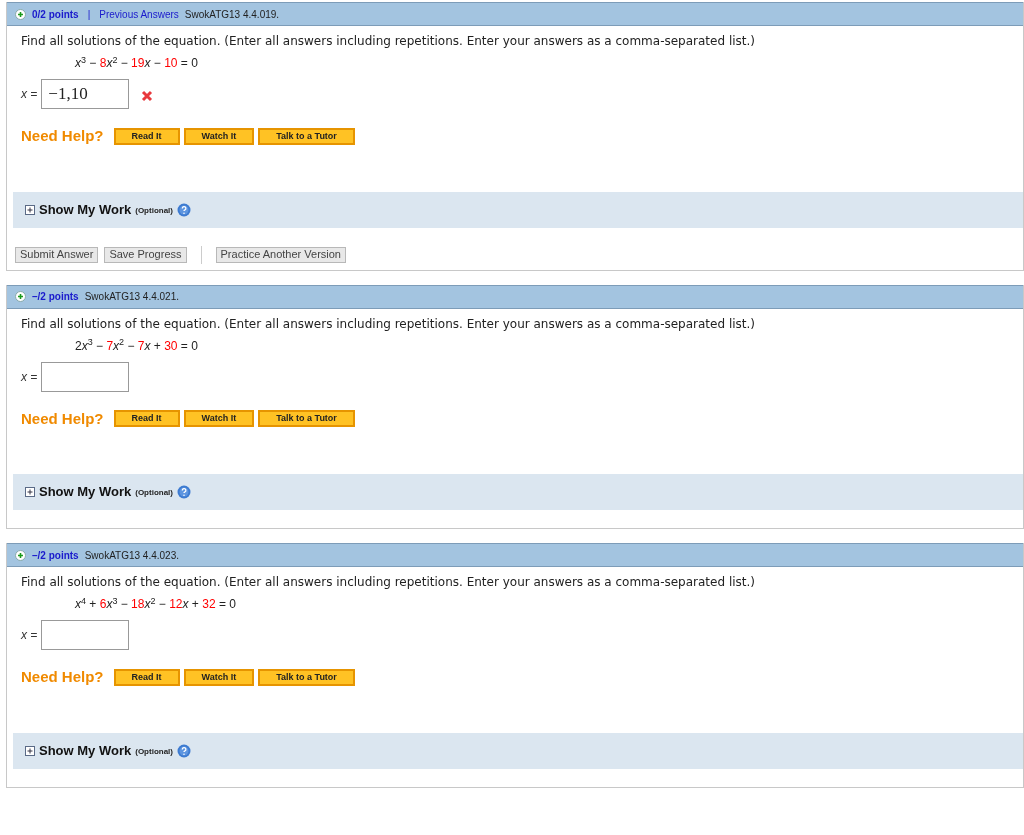 The image size is (1024, 835). What do you see at coordinates (57, 254) in the screenshot?
I see `action-button: Submit Answer` at bounding box center [57, 254].